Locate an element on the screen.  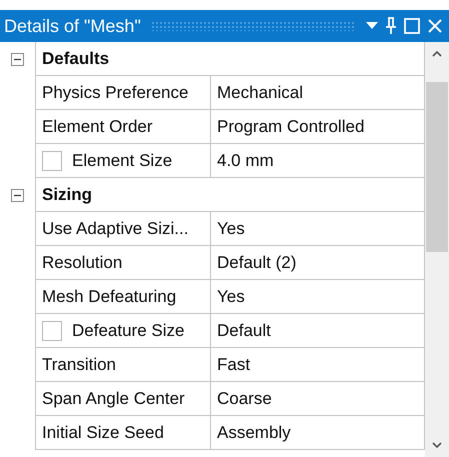
group-header: Sizing is located at coordinates (230, 195).